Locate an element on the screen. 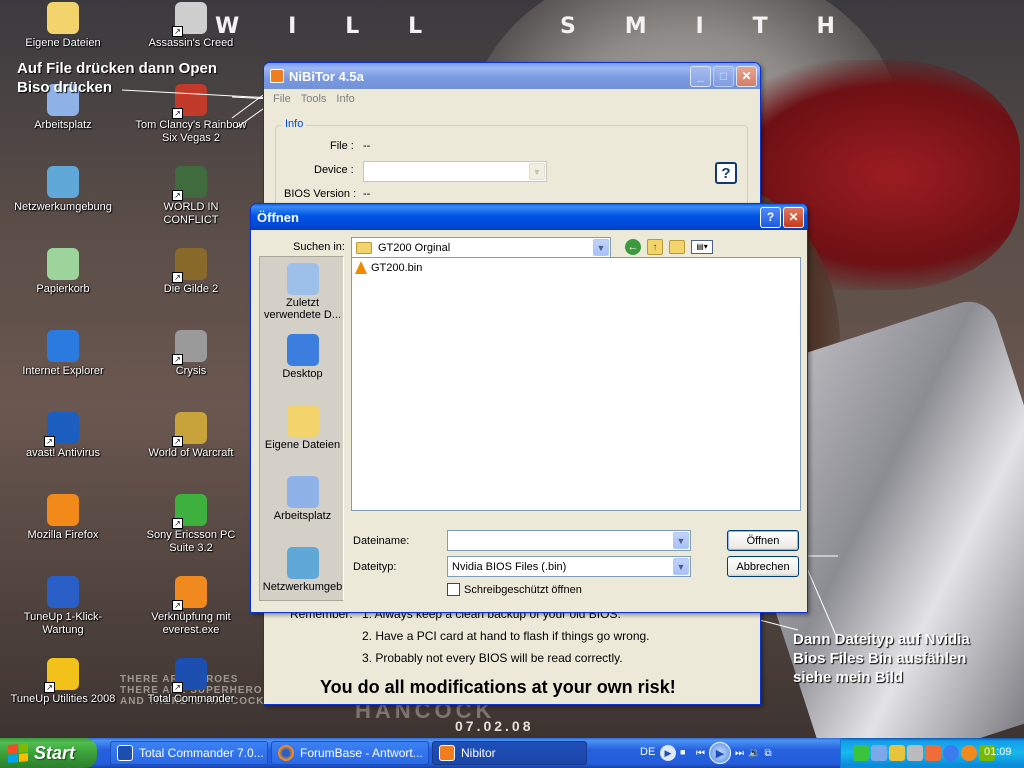 Image resolution: width=1024 pixels, height=768 pixels. filetype-select: Nvidia BIOS Files (.bin) ▼ is located at coordinates (569, 566).